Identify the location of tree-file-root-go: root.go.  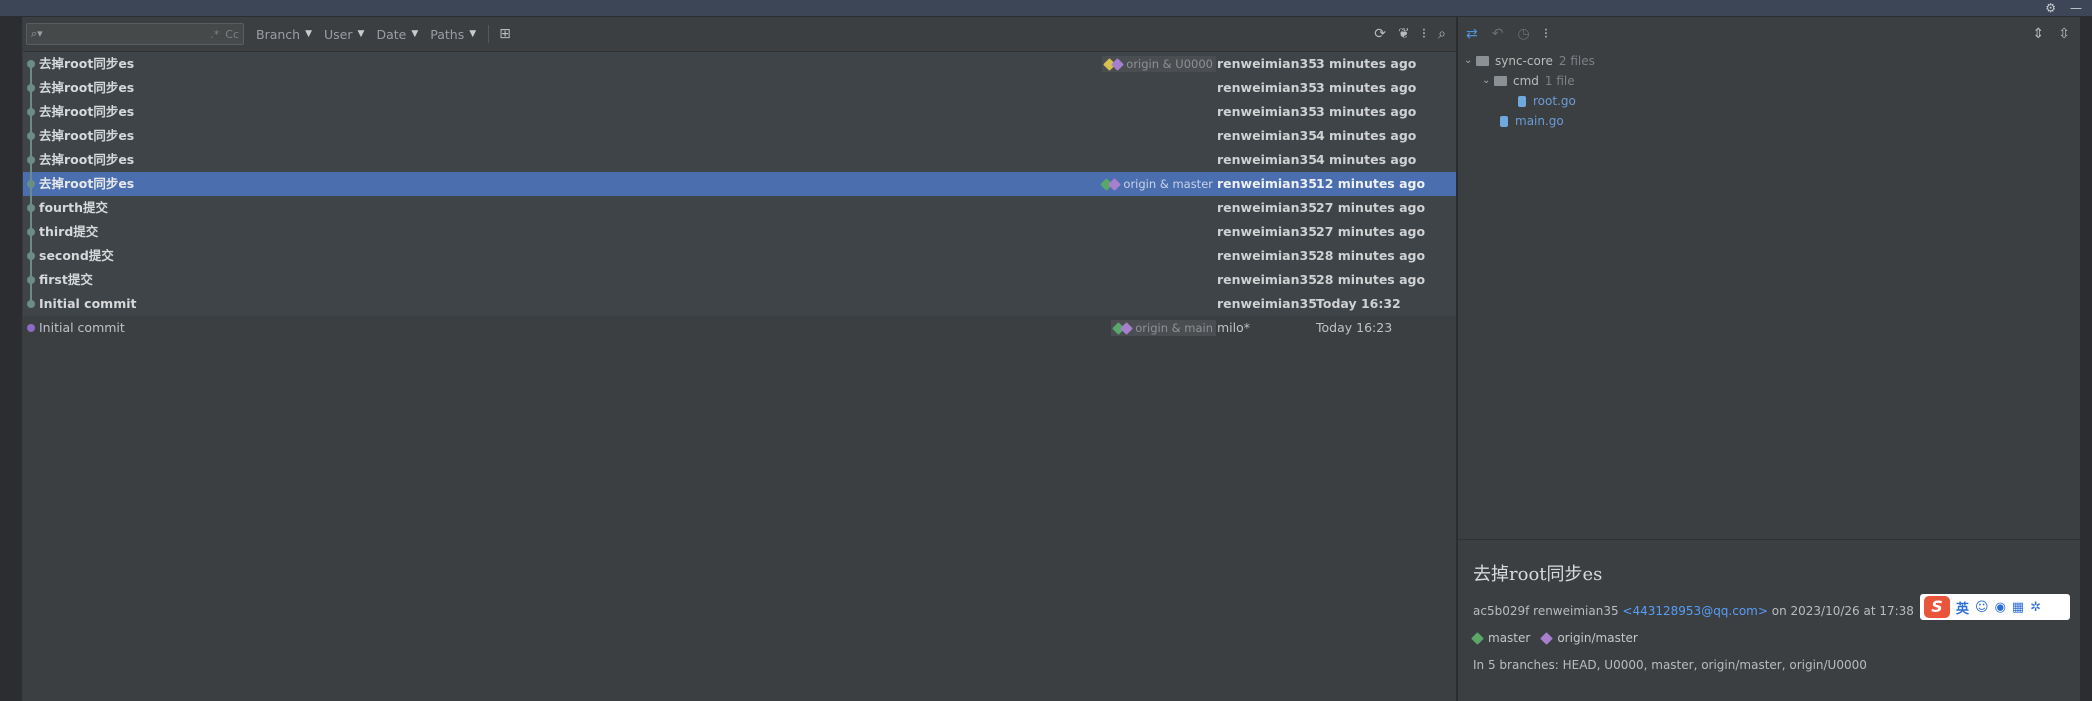
(1772, 101).